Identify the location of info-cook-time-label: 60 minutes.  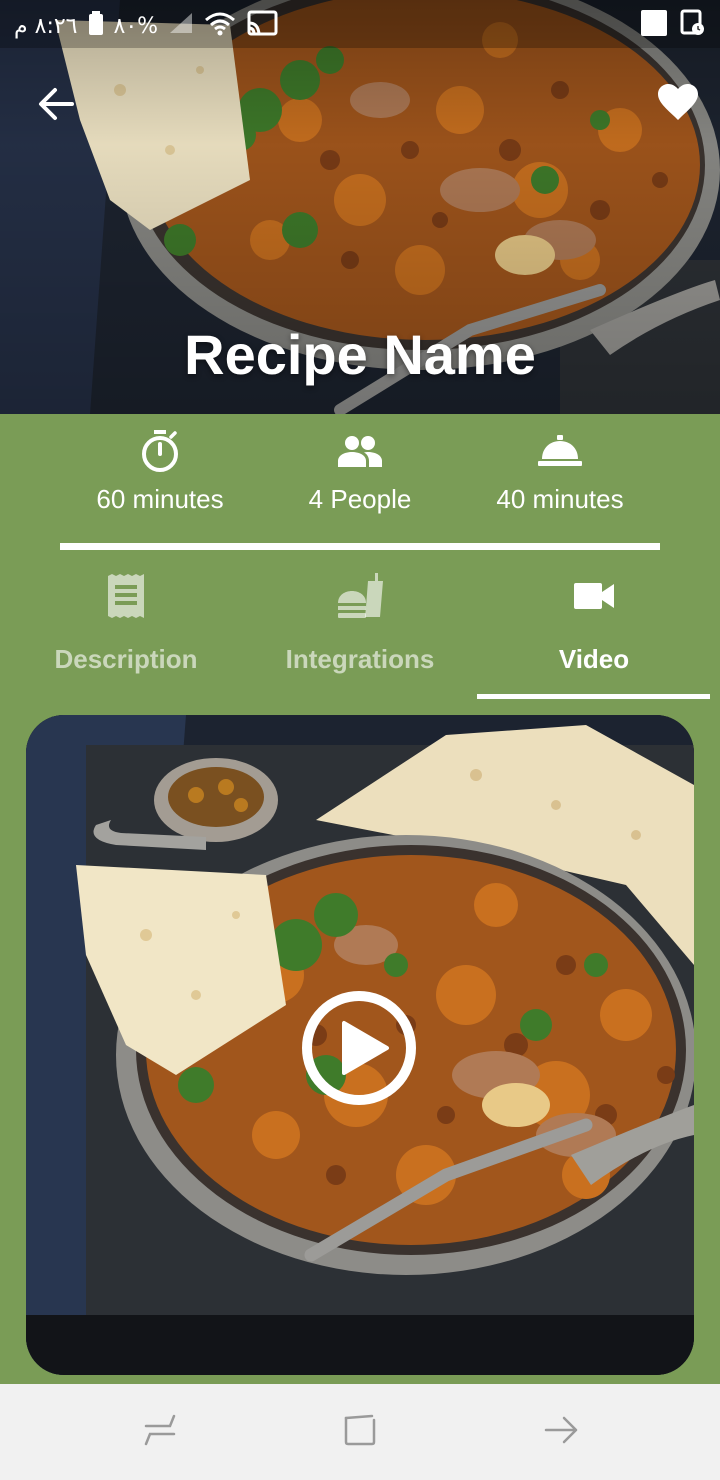
(160, 499).